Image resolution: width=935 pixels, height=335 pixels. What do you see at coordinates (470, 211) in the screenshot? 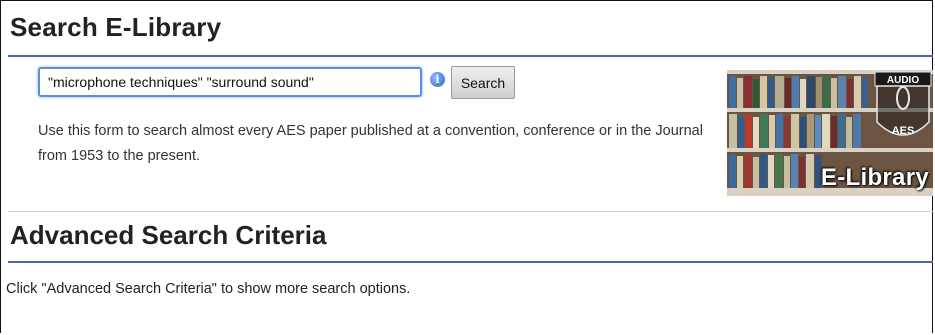
I see `section-divider` at bounding box center [470, 211].